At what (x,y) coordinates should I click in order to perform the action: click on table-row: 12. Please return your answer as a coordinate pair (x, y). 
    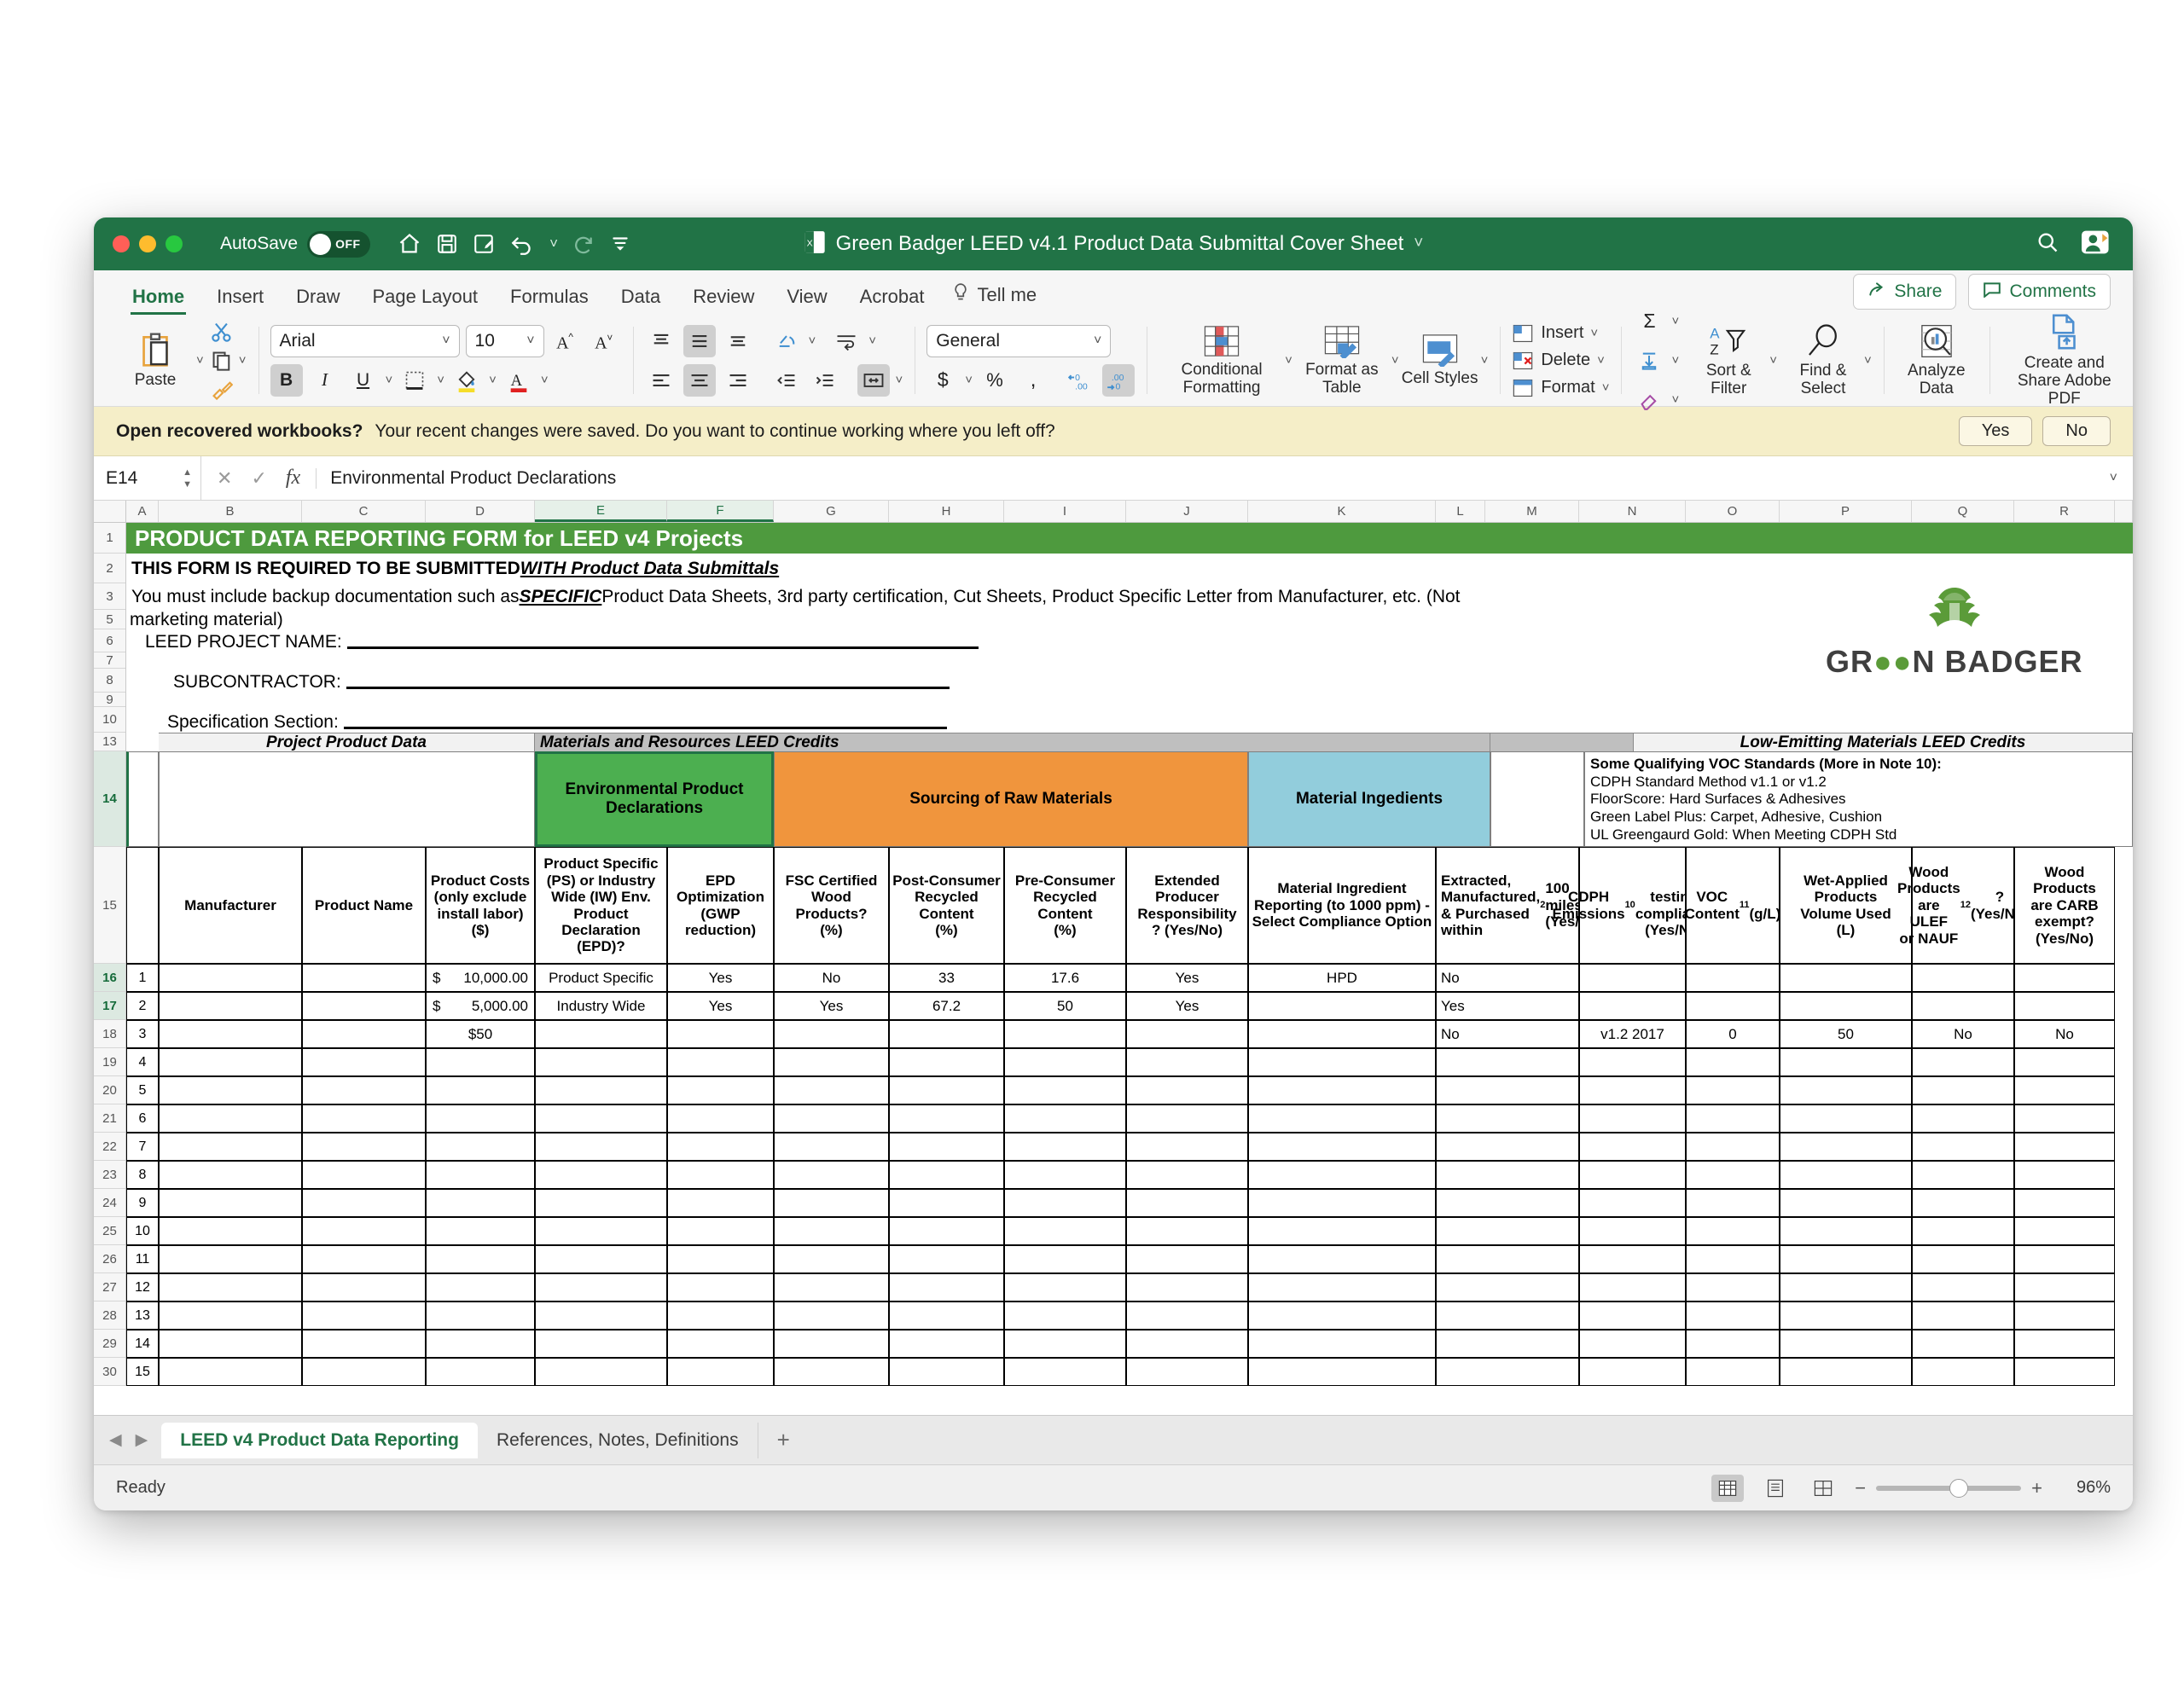
    Looking at the image, I should click on (1129, 1287).